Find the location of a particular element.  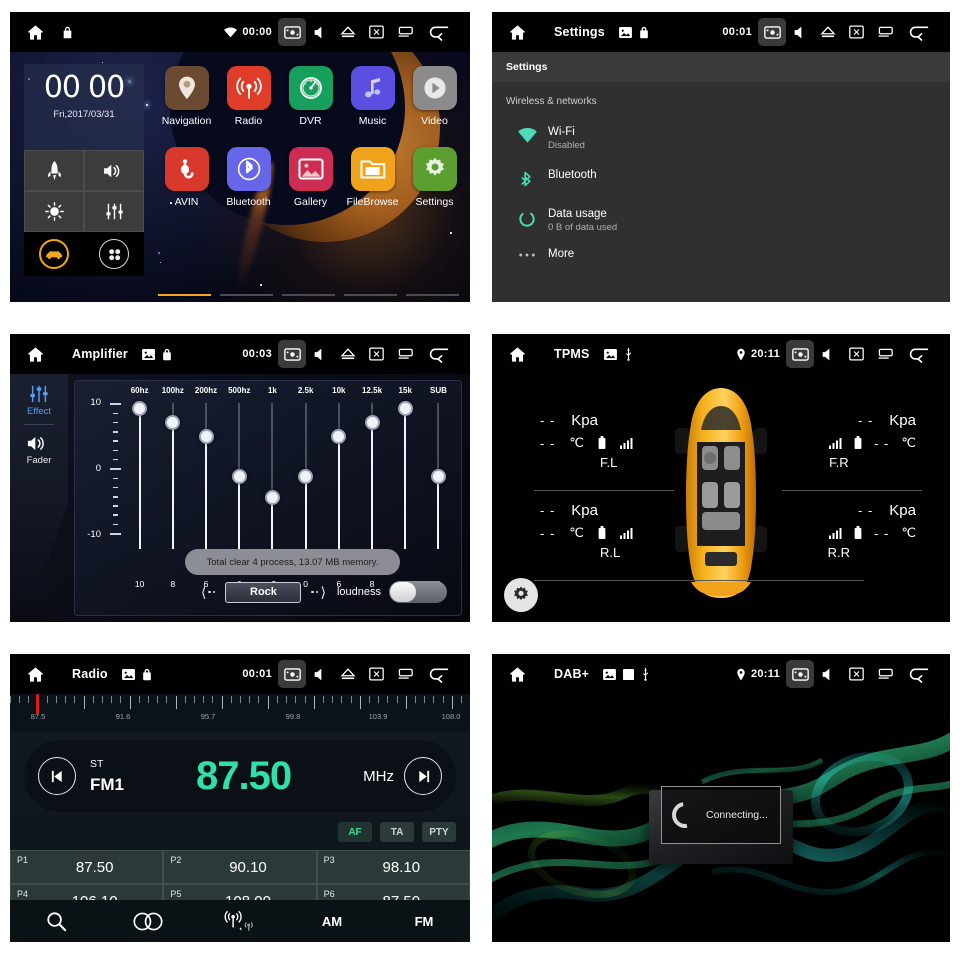

settings-item-more: More is located at coordinates (721, 251).